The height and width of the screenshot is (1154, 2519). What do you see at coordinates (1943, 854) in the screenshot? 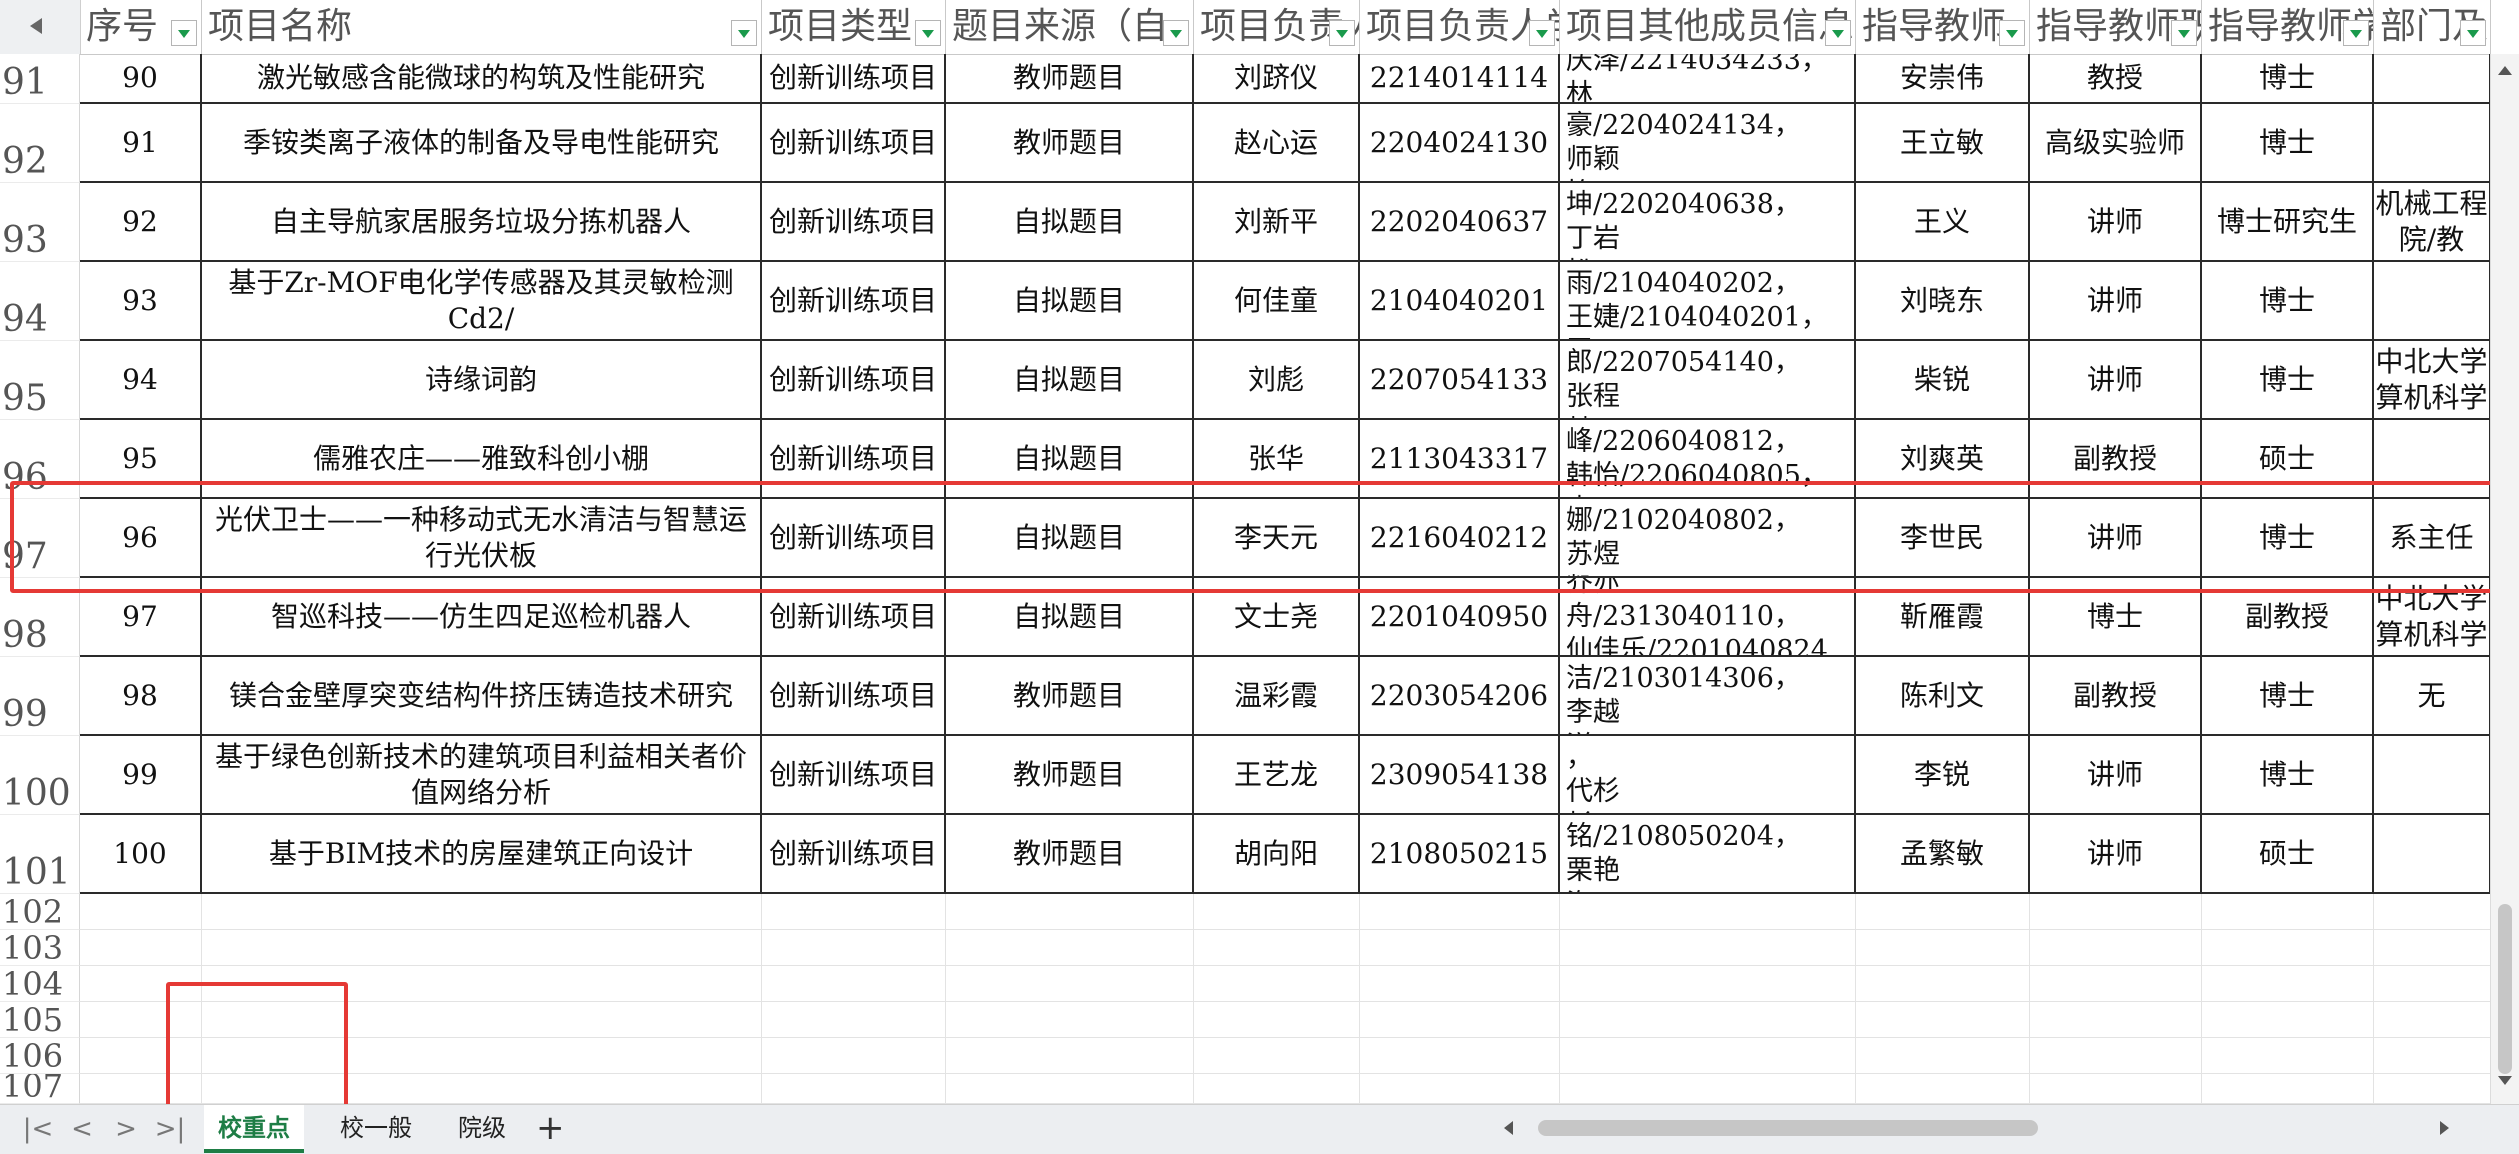
I see `table-cell: 孟繁敏` at bounding box center [1943, 854].